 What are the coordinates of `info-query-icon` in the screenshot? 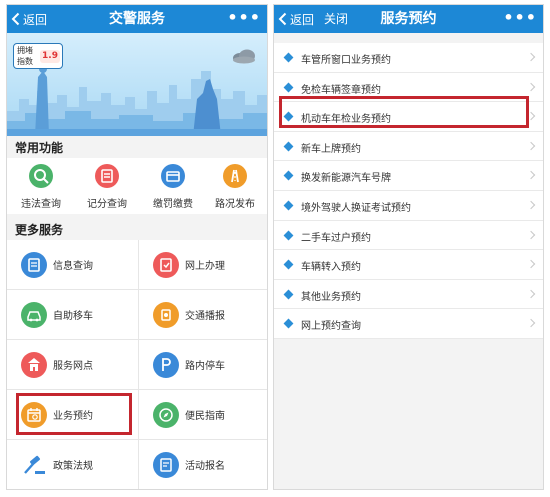 It's located at (34, 265).